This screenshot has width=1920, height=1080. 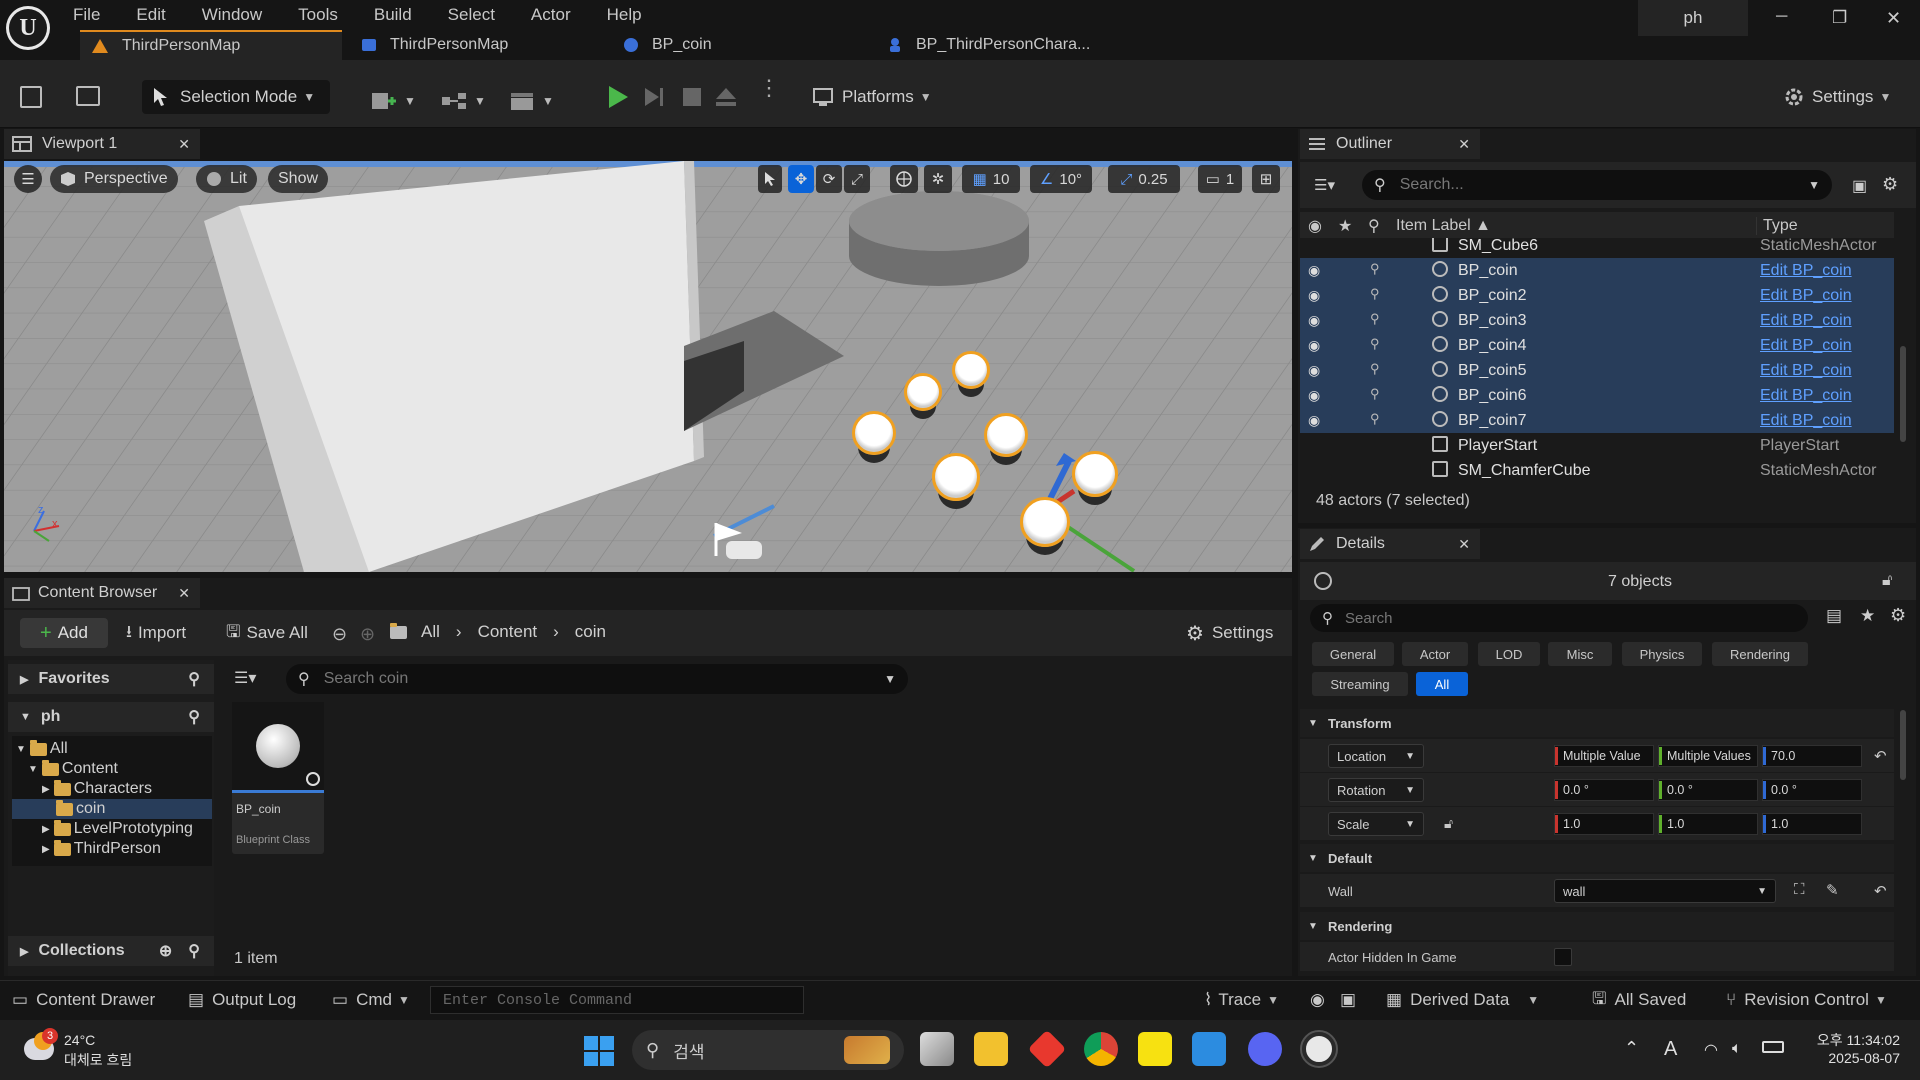 What do you see at coordinates (991, 179) in the screenshot?
I see `grid-snap-button: ▦ 10` at bounding box center [991, 179].